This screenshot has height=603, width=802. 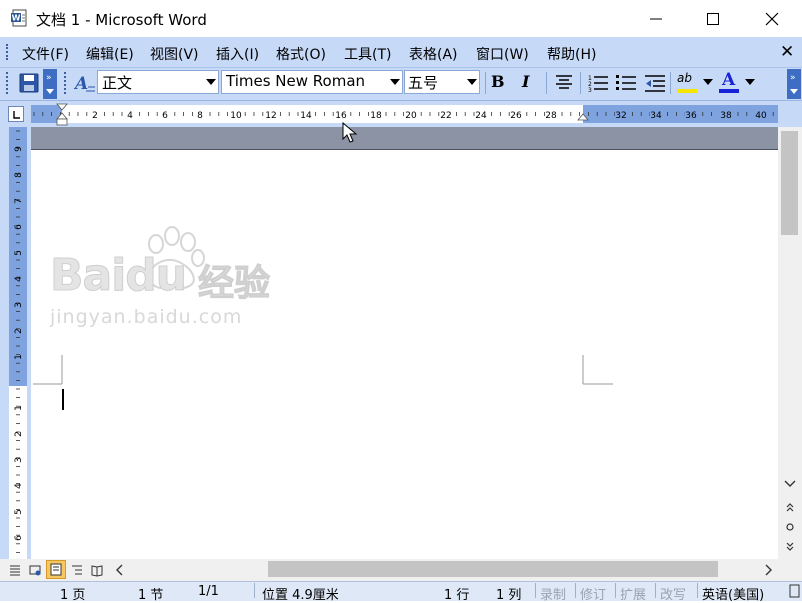 I want to click on status-extend: 扩展, so click(x=633, y=593).